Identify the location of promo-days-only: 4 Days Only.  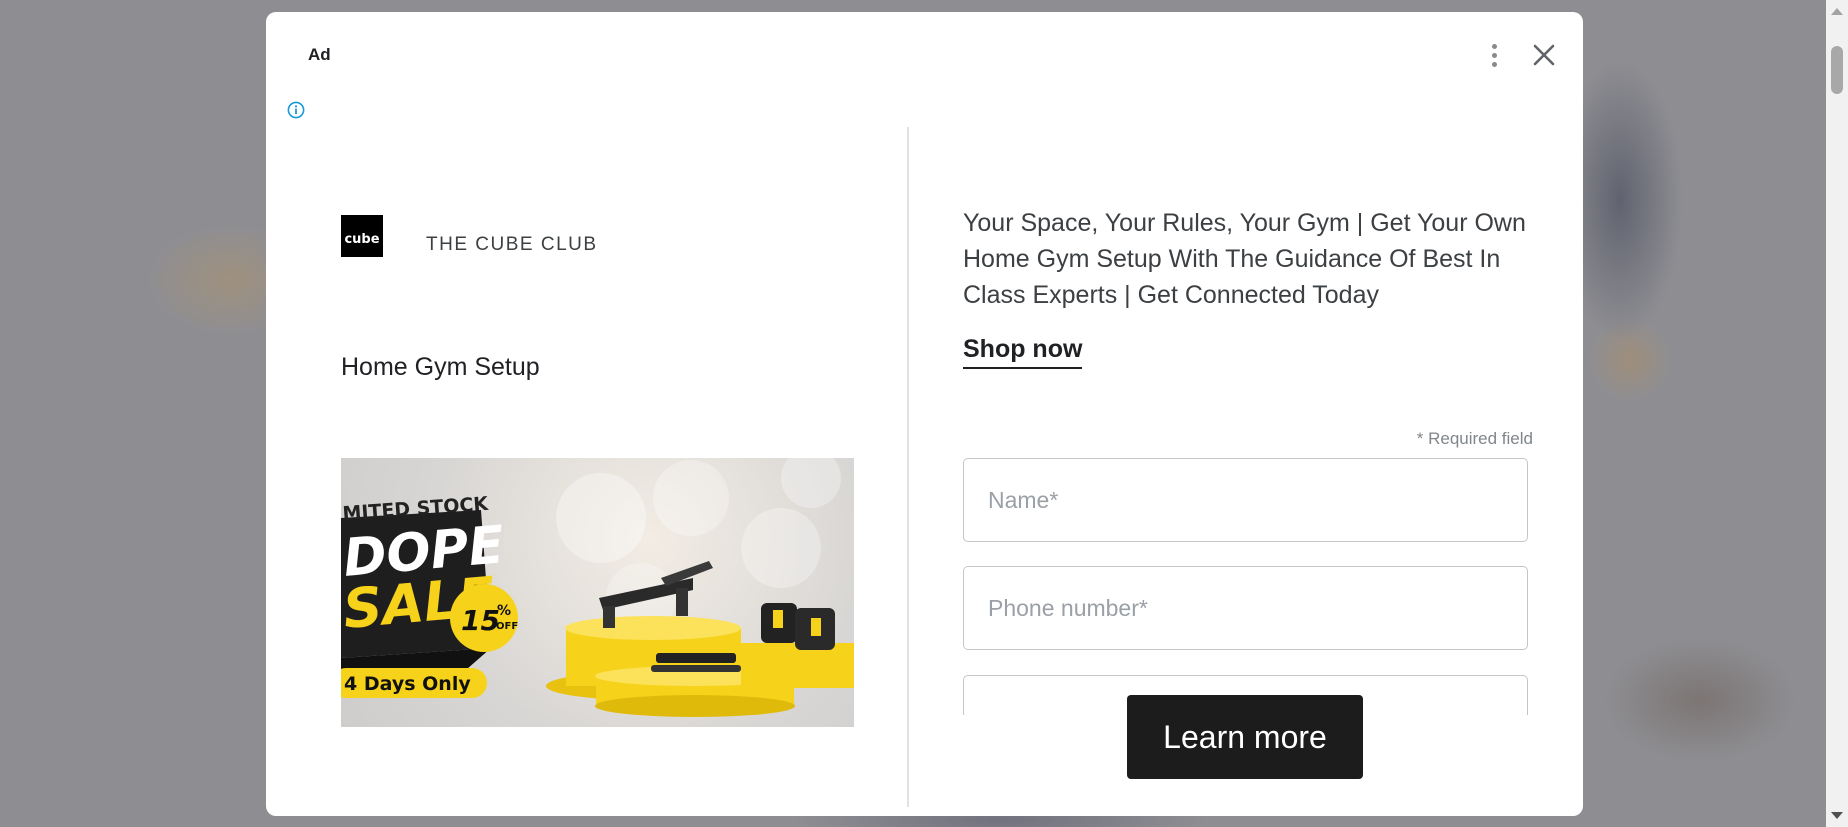
(407, 684).